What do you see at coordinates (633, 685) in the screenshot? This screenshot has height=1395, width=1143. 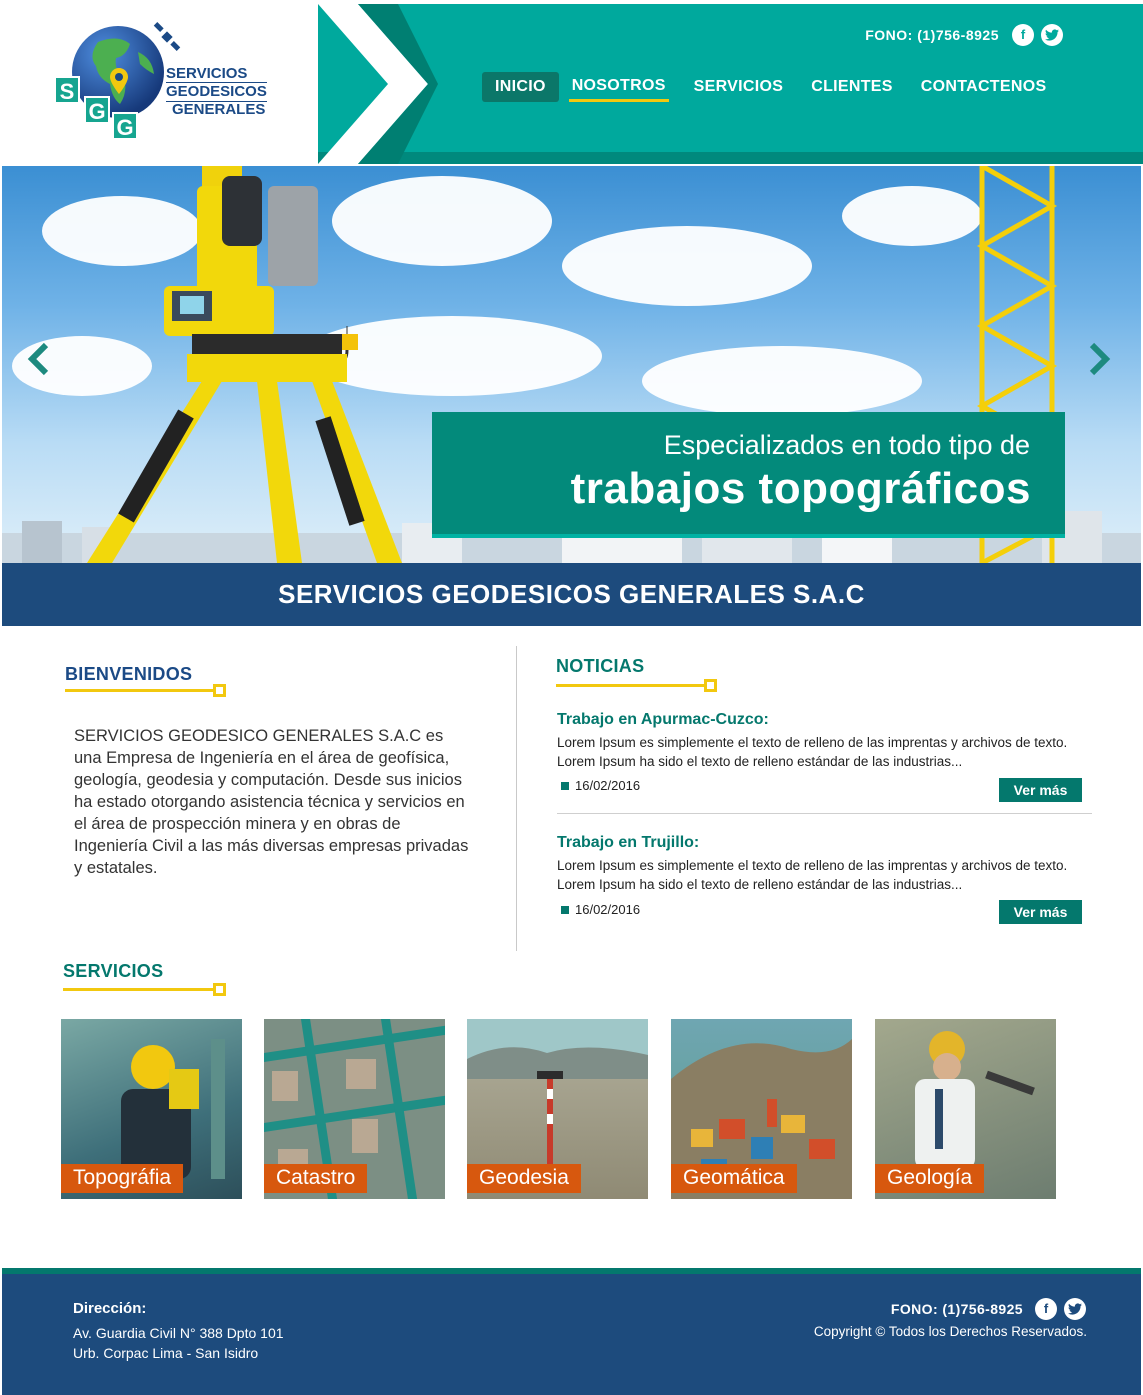 I see `news-title-underline` at bounding box center [633, 685].